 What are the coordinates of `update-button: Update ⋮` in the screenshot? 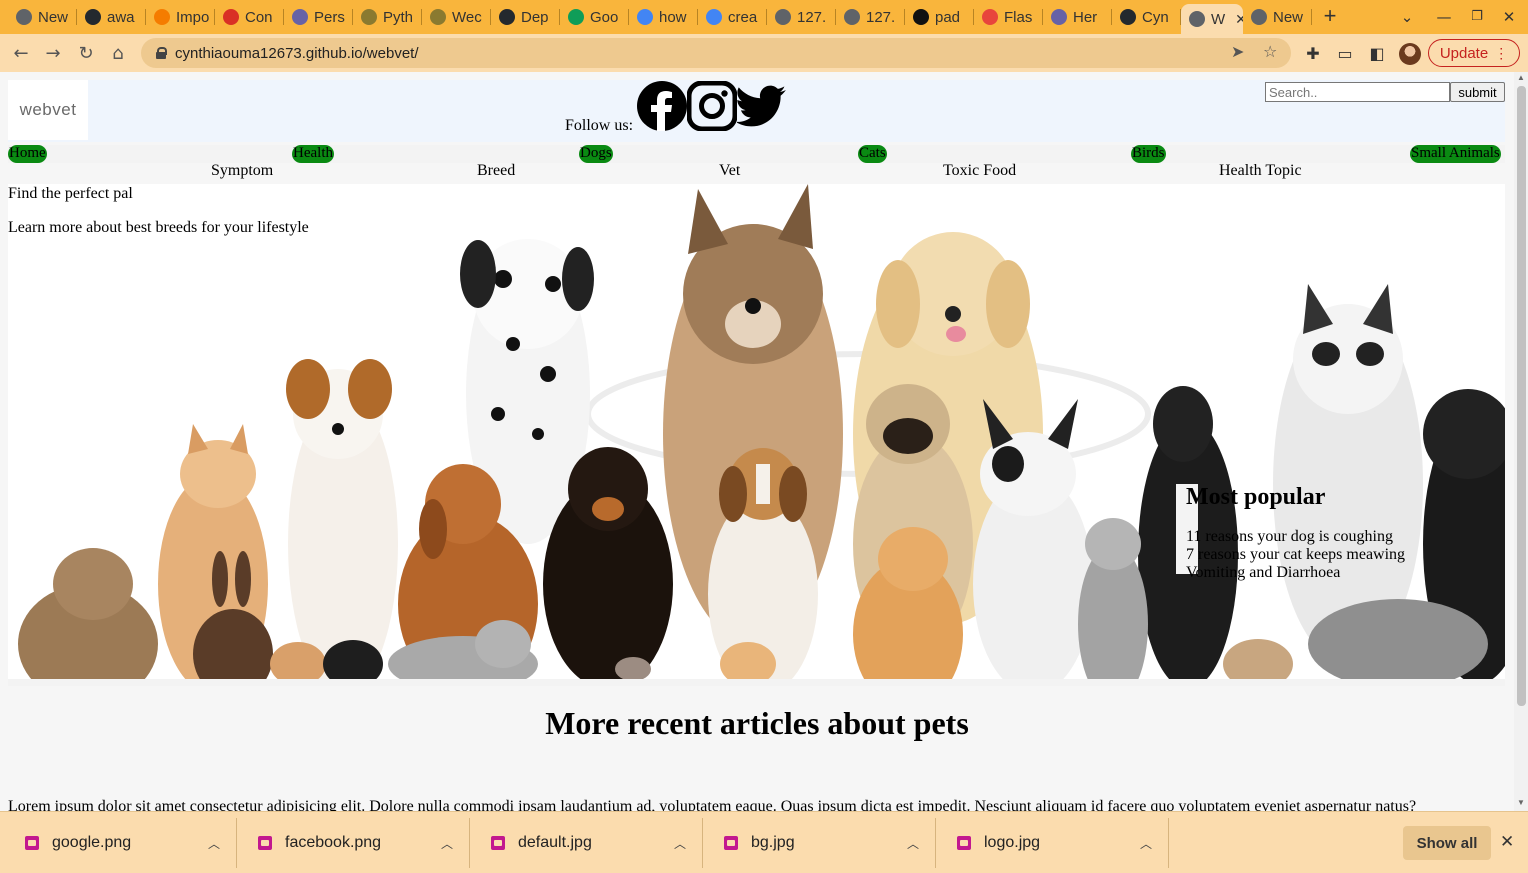 It's located at (1474, 53).